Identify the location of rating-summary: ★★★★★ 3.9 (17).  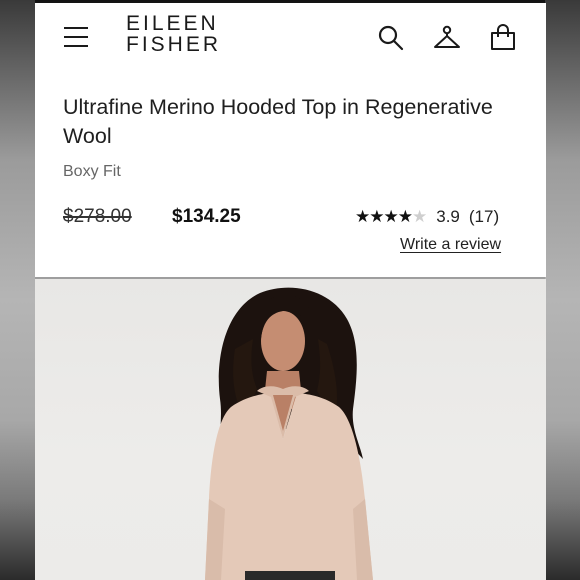
(427, 217).